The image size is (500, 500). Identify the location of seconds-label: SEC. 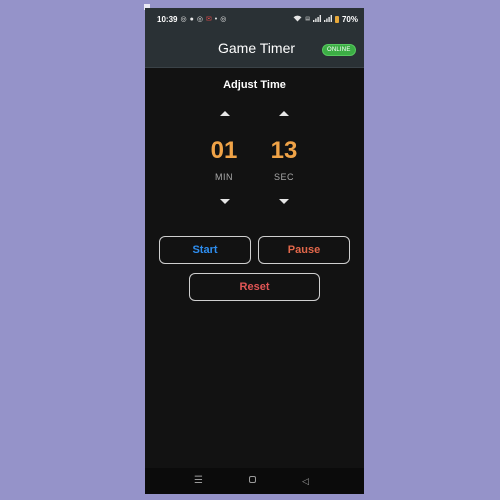
(283, 177).